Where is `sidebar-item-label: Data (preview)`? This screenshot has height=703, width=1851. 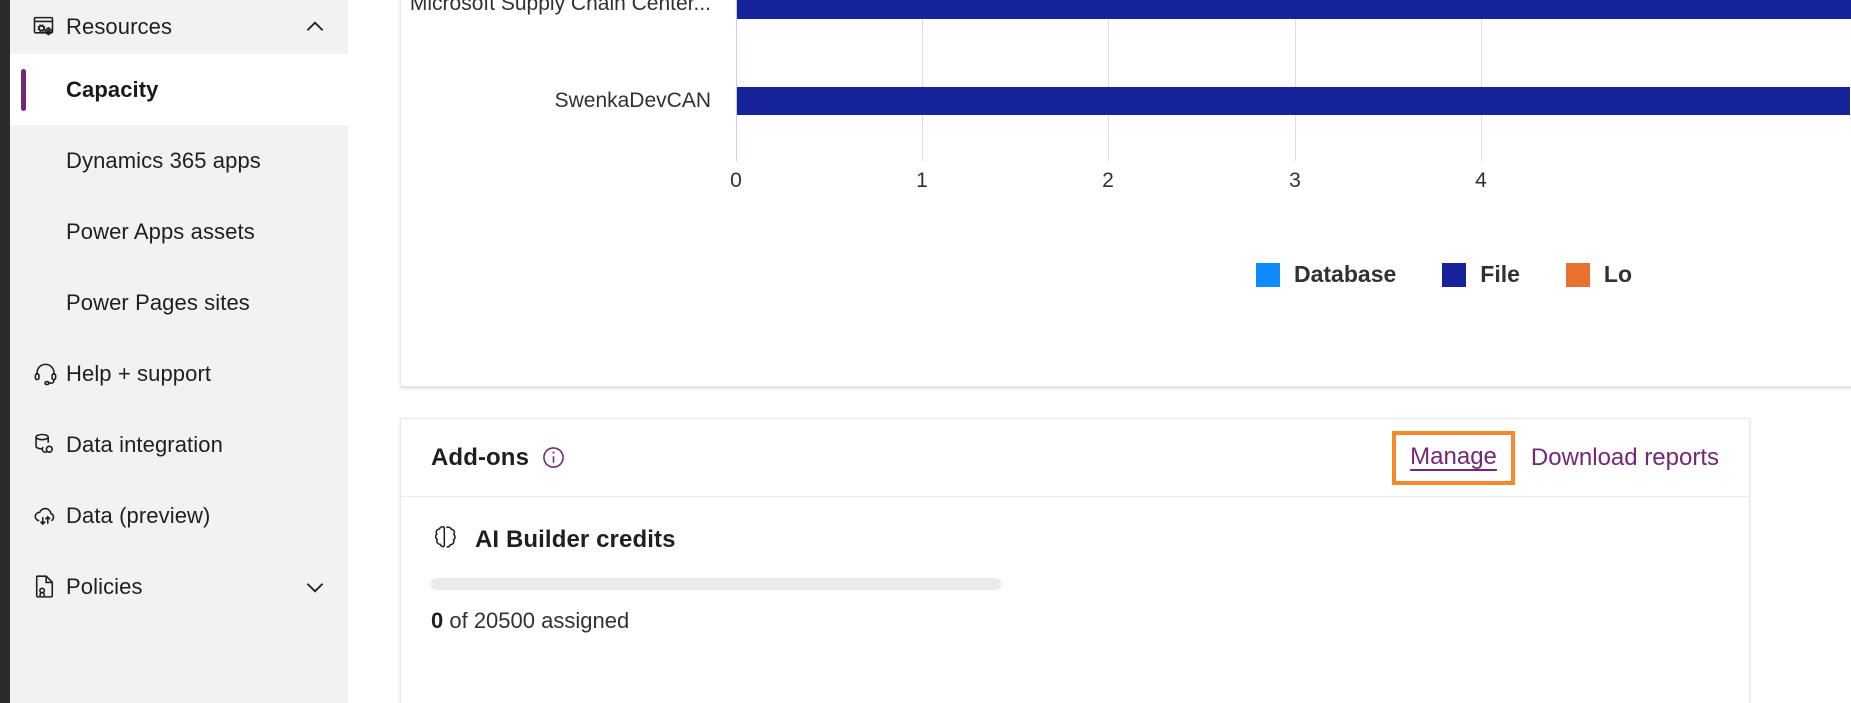 sidebar-item-label: Data (preview) is located at coordinates (138, 515).